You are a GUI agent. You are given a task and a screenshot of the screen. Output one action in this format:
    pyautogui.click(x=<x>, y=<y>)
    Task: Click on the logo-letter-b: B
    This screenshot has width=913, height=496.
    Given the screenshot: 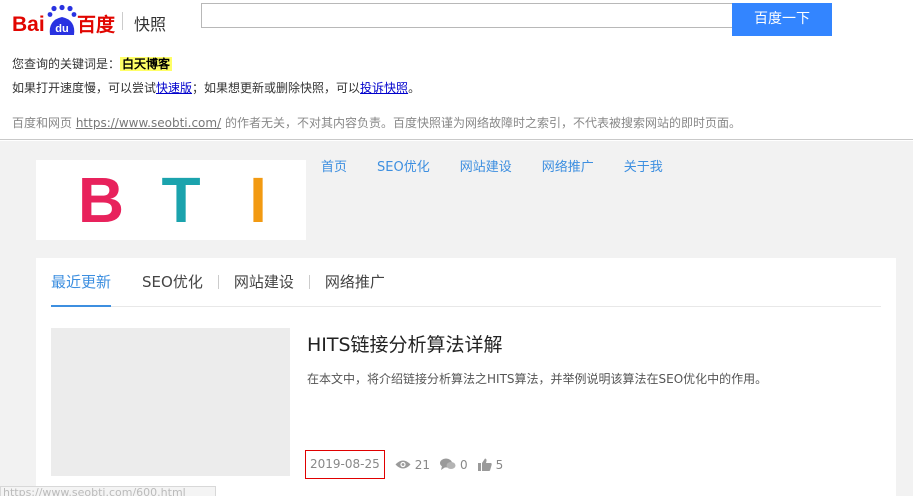 What is the action you would take?
    pyautogui.click(x=101, y=200)
    